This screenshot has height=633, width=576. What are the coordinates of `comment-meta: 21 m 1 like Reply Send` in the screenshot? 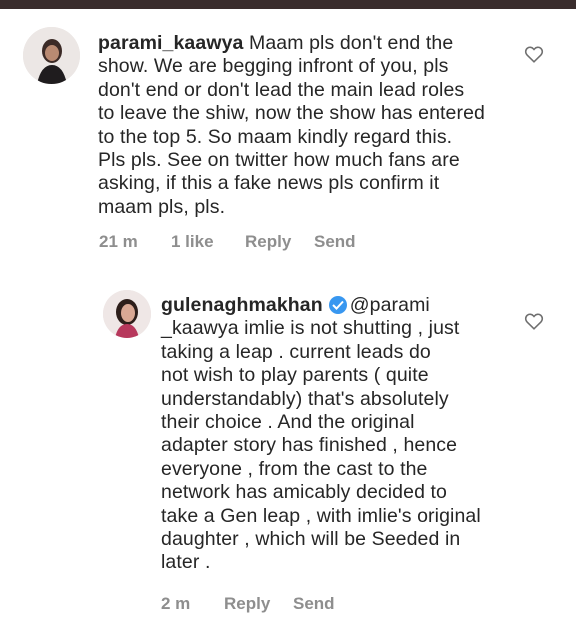 It's located at (227, 242).